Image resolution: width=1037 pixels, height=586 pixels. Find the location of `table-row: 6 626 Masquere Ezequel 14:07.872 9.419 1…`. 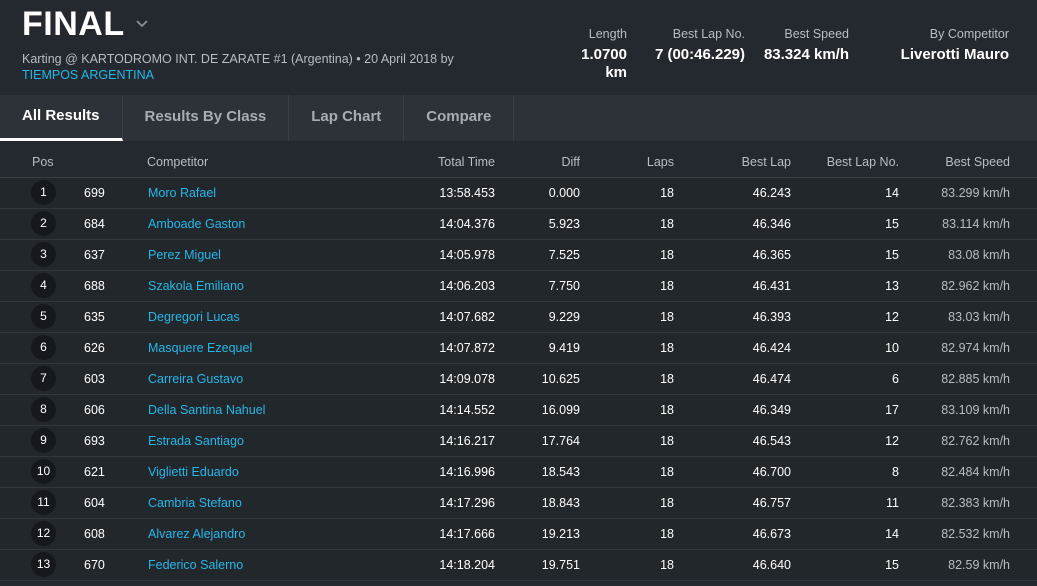

table-row: 6 626 Masquere Ezequel 14:07.872 9.419 1… is located at coordinates (518, 348).